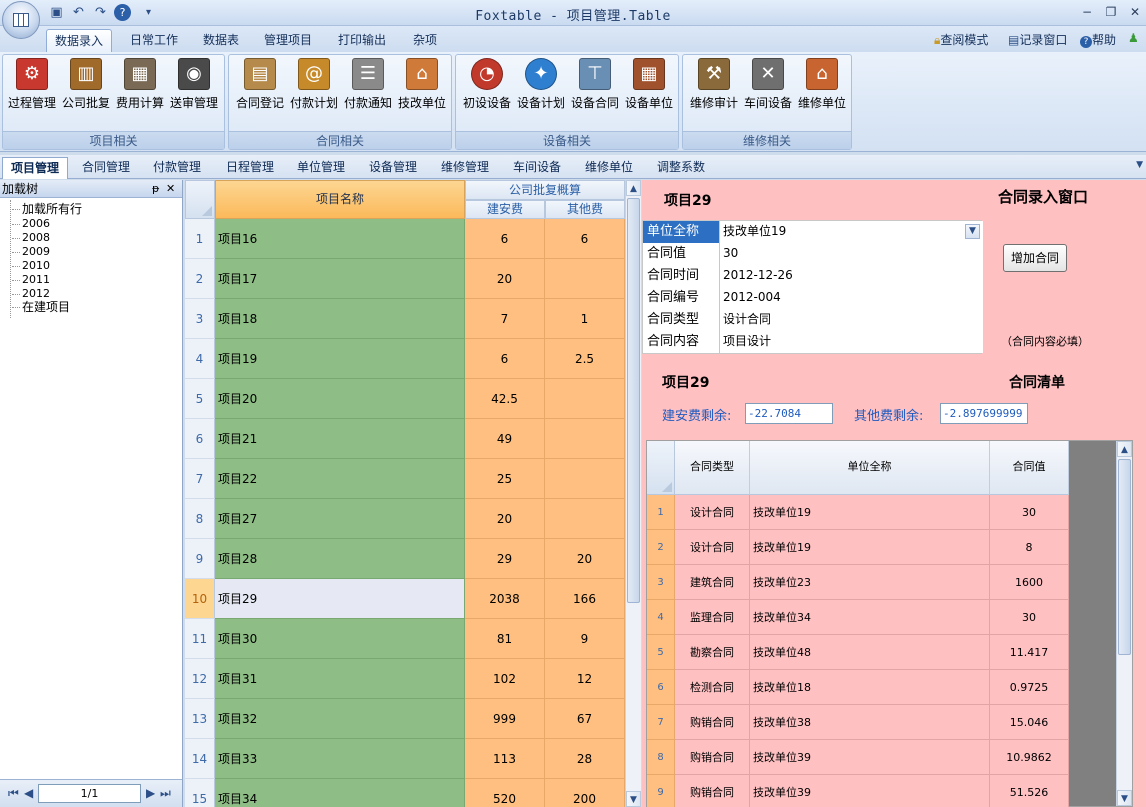 This screenshot has width=1146, height=807. What do you see at coordinates (851, 232) in the screenshot?
I see `unit-name-select: 技改单位19 ▼` at bounding box center [851, 232].